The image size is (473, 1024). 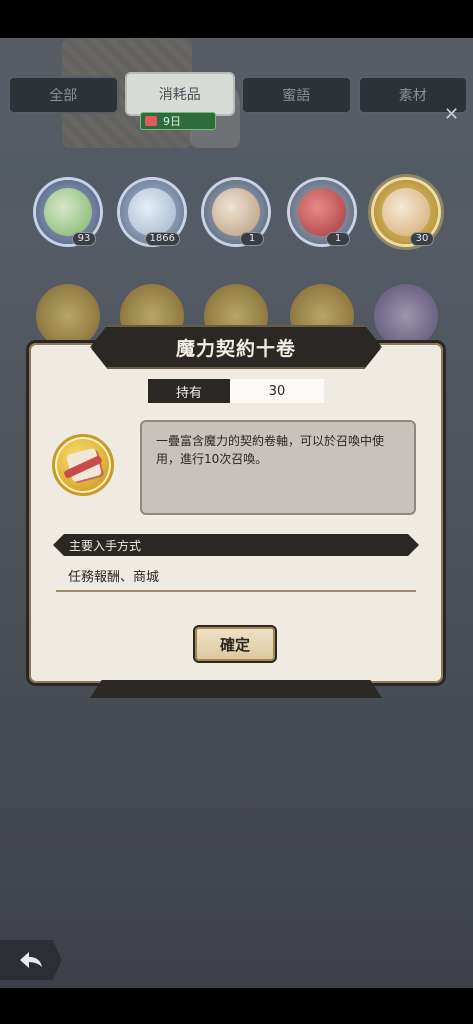 What do you see at coordinates (236, 591) in the screenshot?
I see `divider` at bounding box center [236, 591].